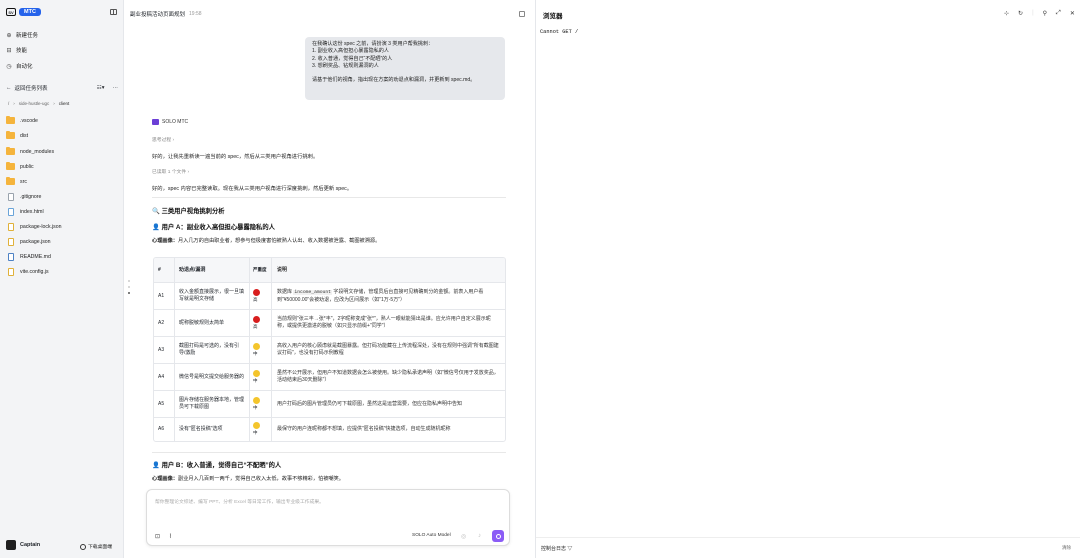  What do you see at coordinates (17, 134) in the screenshot?
I see `file-item: dist` at bounding box center [17, 134].